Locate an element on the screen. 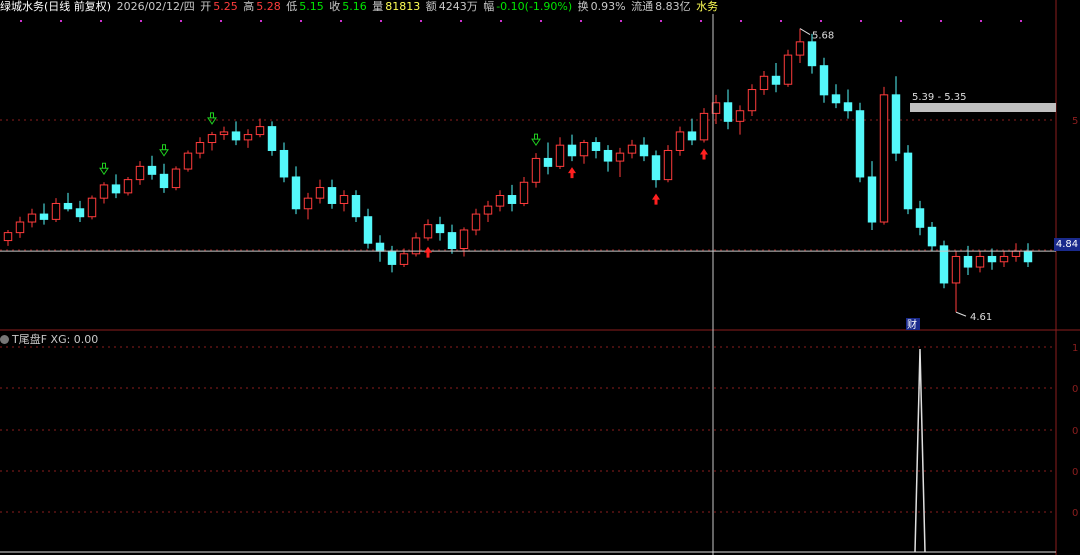  range-box is located at coordinates (983, 107).